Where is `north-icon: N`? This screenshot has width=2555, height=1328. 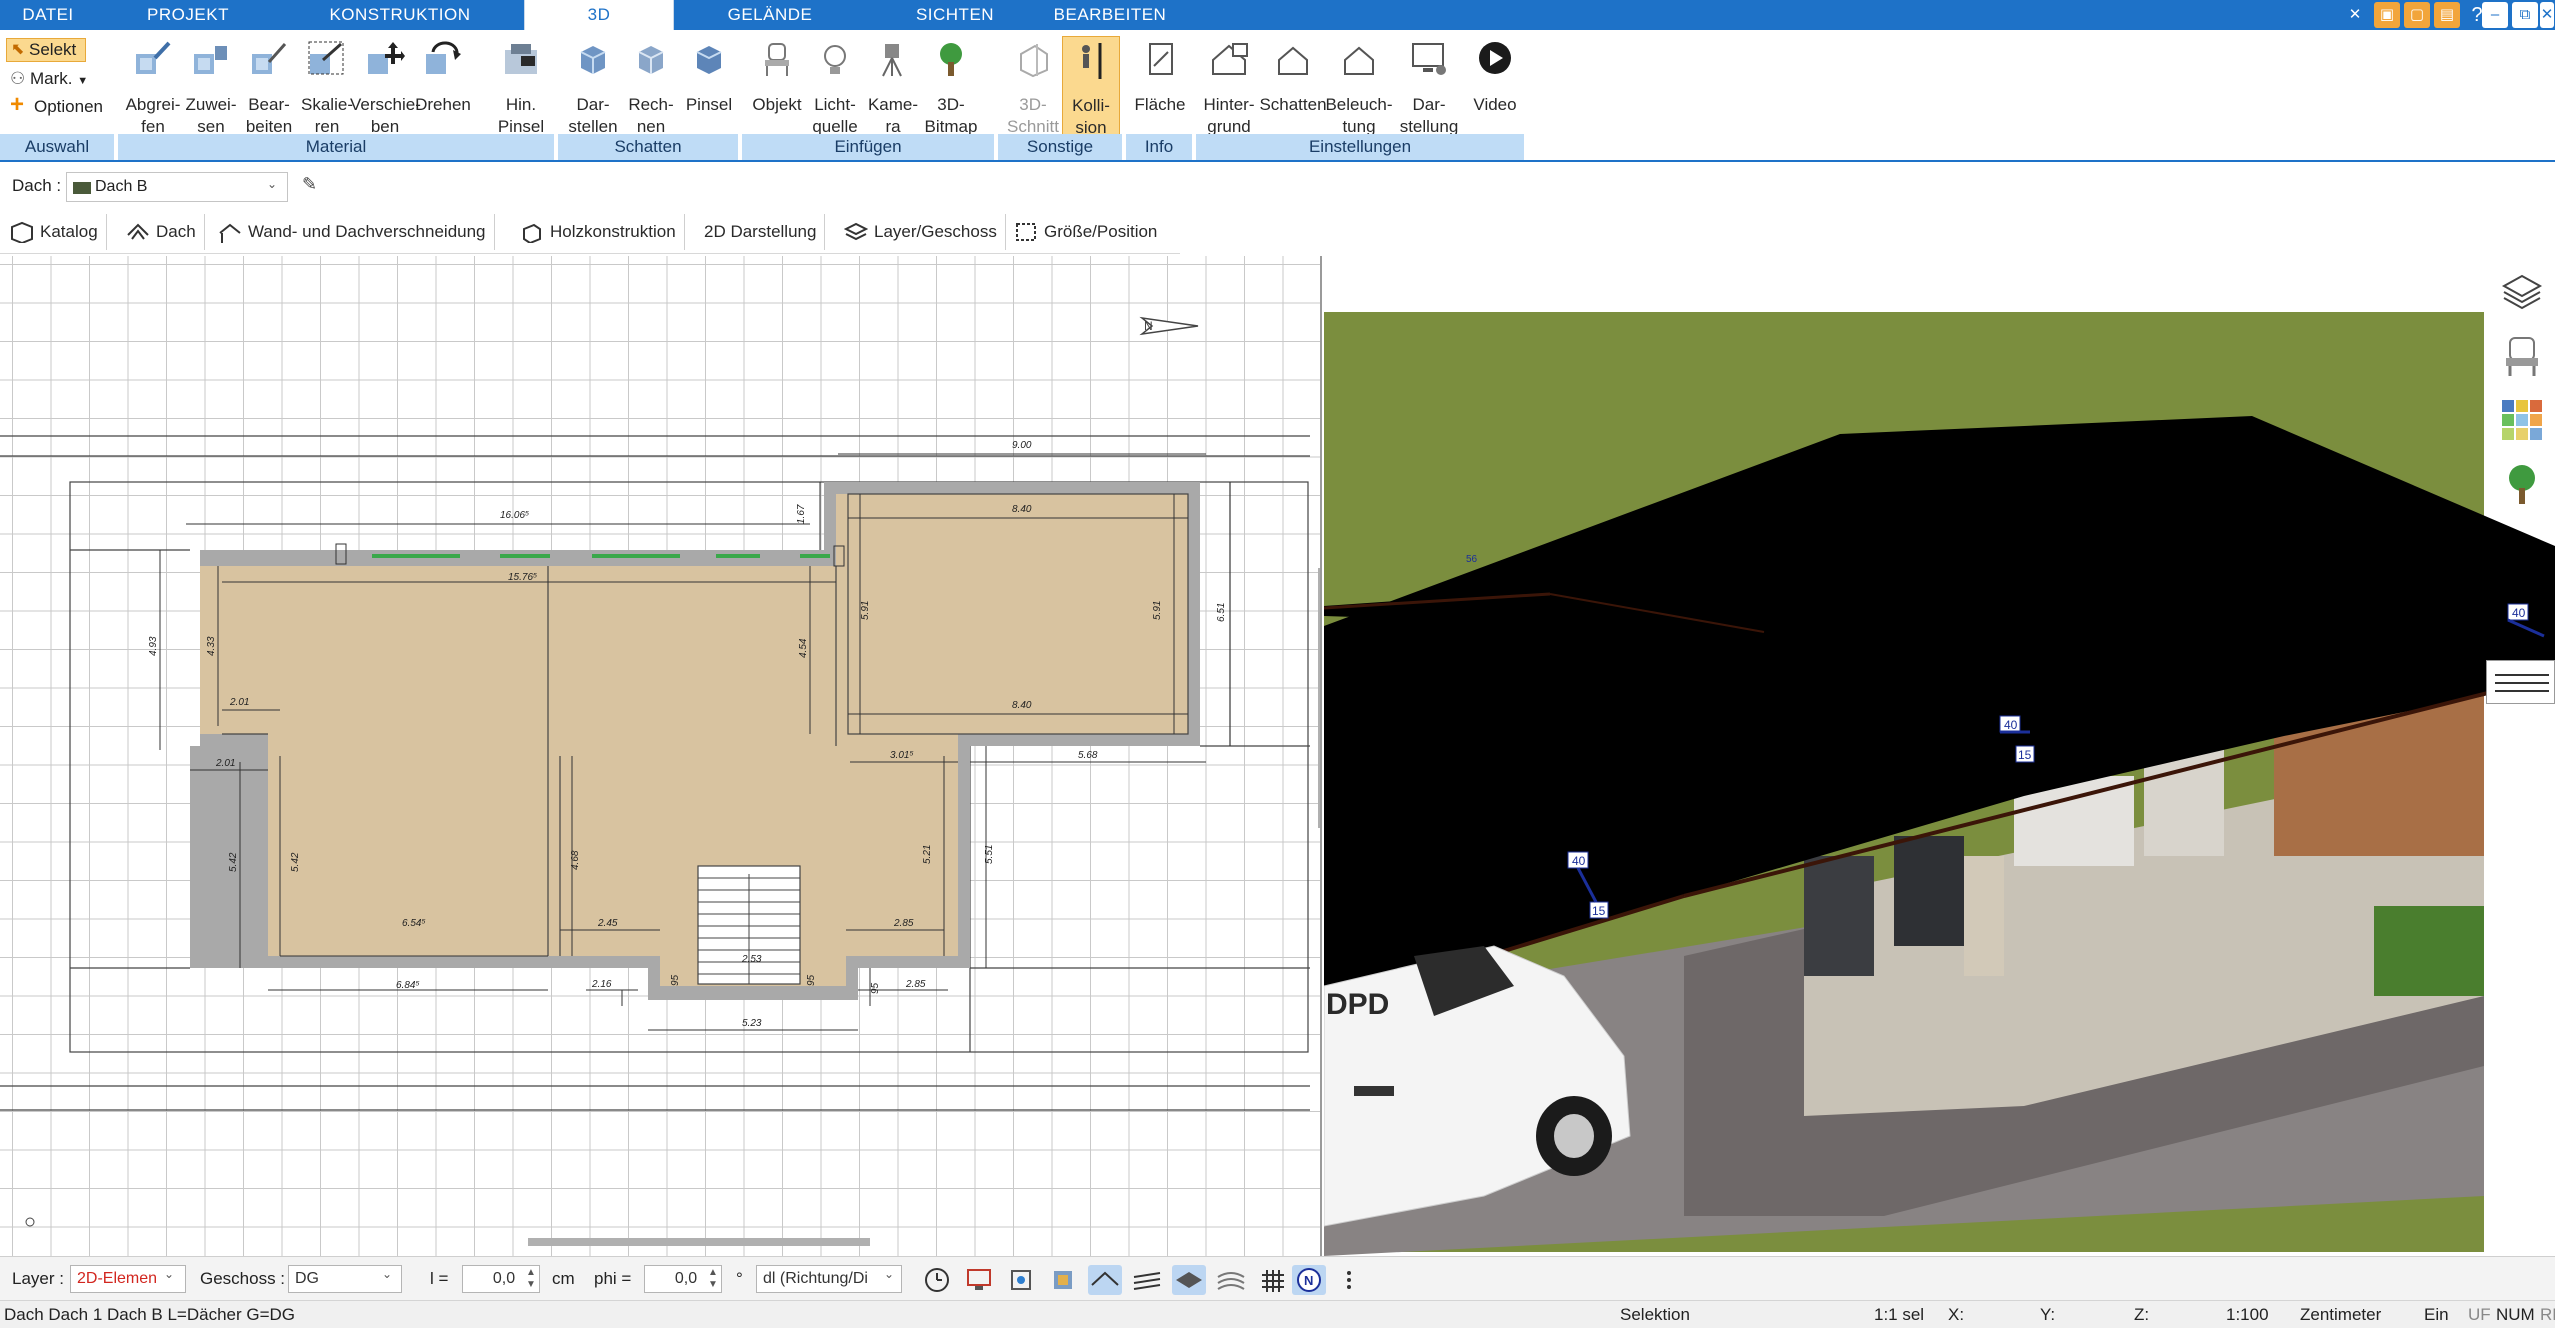
north-icon: N is located at coordinates (1309, 1280).